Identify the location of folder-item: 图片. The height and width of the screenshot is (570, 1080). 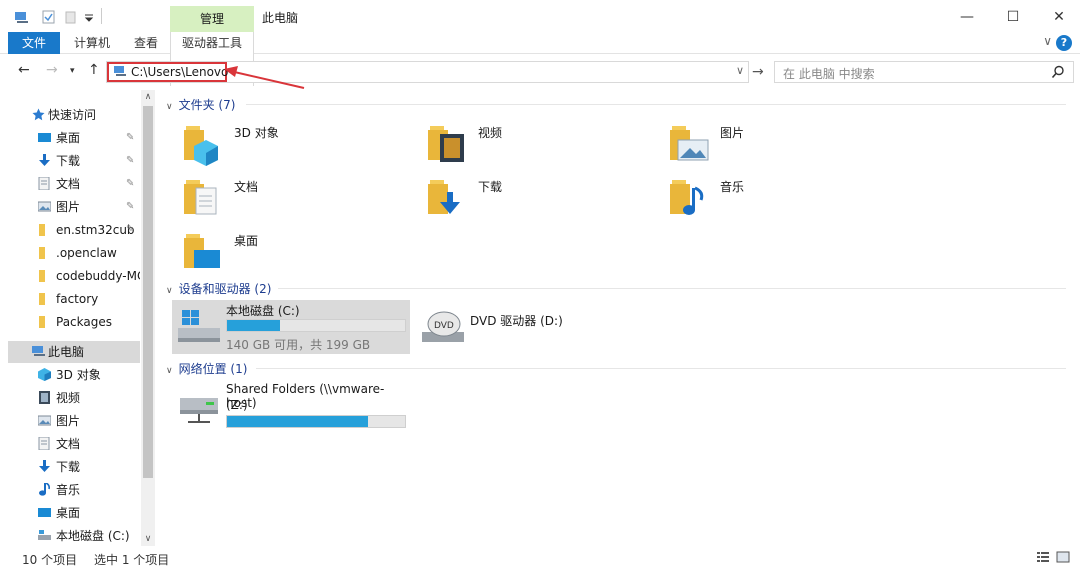
(788, 147).